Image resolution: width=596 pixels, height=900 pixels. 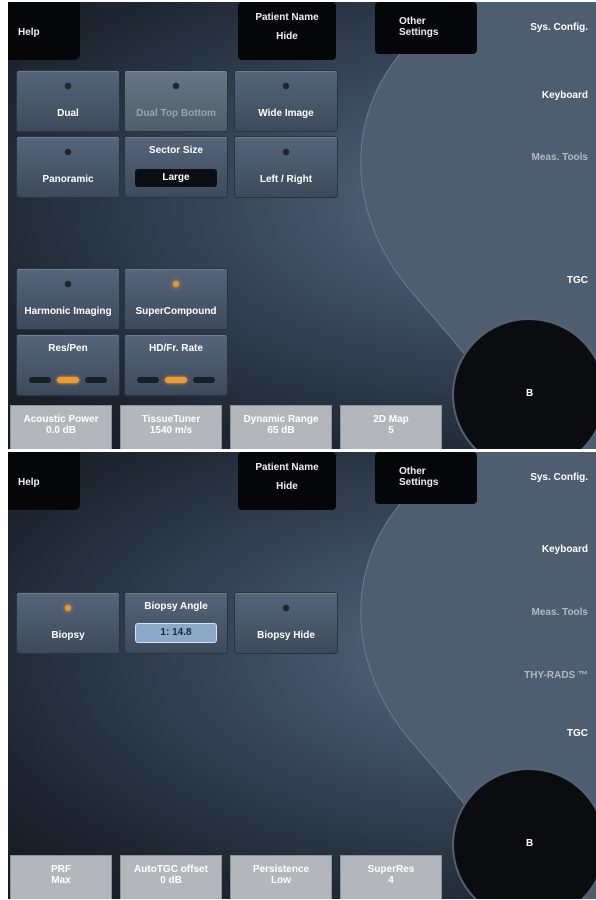 What do you see at coordinates (68, 86) in the screenshot?
I see `dual-indicator` at bounding box center [68, 86].